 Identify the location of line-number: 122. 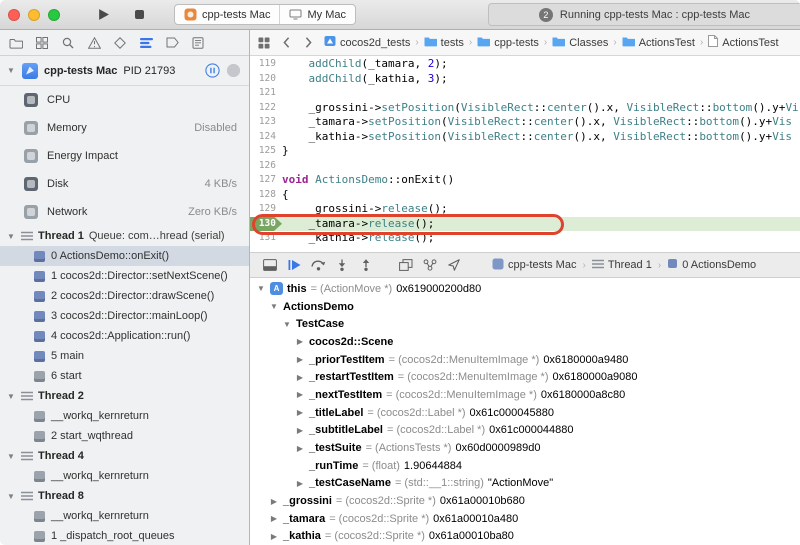
(266, 108).